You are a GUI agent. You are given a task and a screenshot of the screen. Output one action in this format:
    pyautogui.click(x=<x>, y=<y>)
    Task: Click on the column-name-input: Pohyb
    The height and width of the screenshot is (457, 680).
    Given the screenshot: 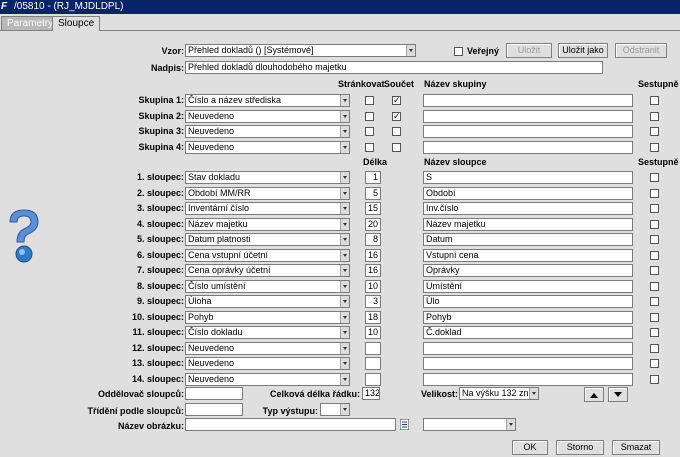 What is the action you would take?
    pyautogui.click(x=528, y=317)
    